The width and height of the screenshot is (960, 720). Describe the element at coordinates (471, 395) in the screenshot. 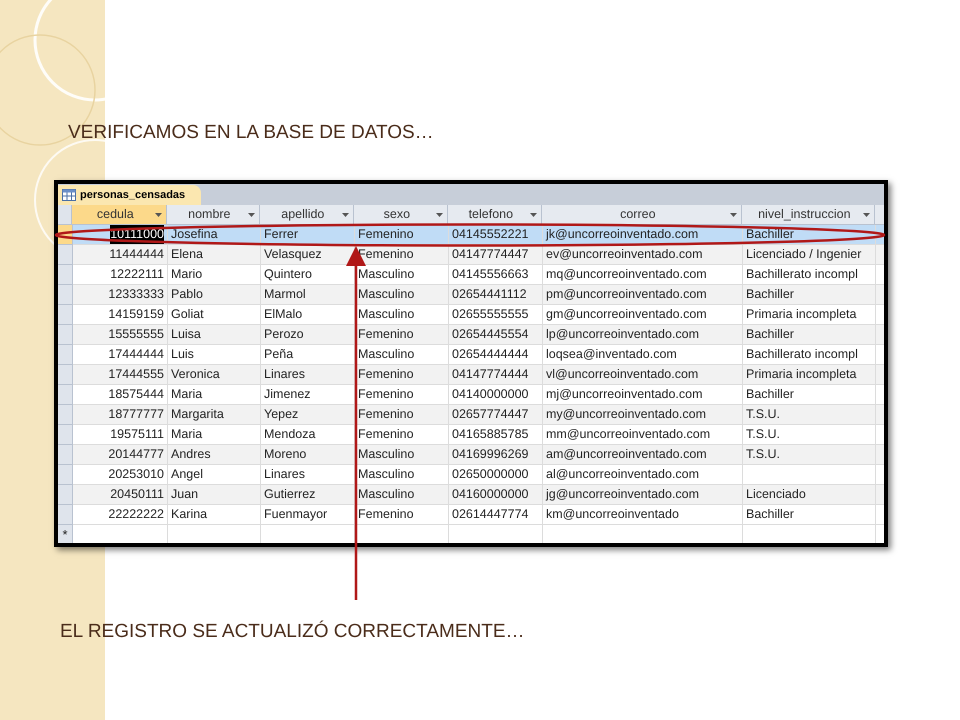

I see `table-row: 18575444 Maria Jimenez Femenino 04140000000 mj@uncorreoinventado.com Bachiller` at that location.